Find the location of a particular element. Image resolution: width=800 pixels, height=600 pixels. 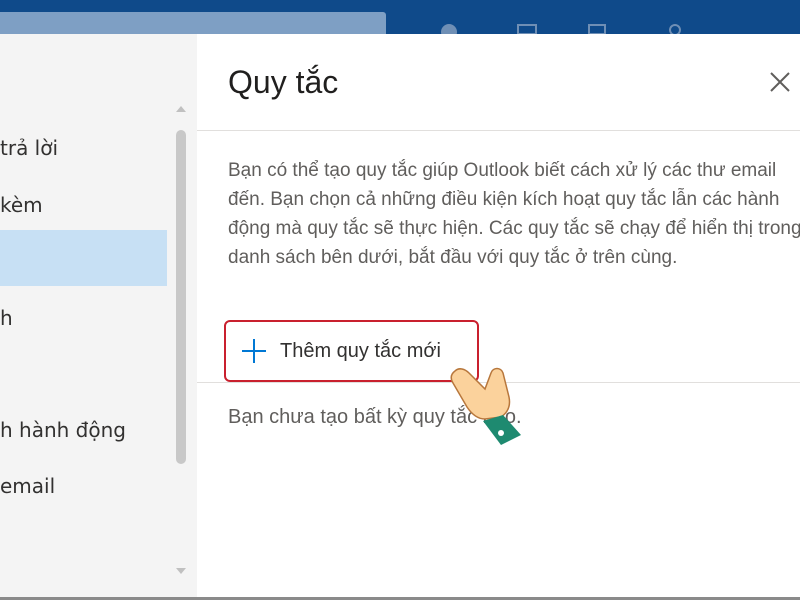

nav-item-label: trả lời is located at coordinates (29, 148).